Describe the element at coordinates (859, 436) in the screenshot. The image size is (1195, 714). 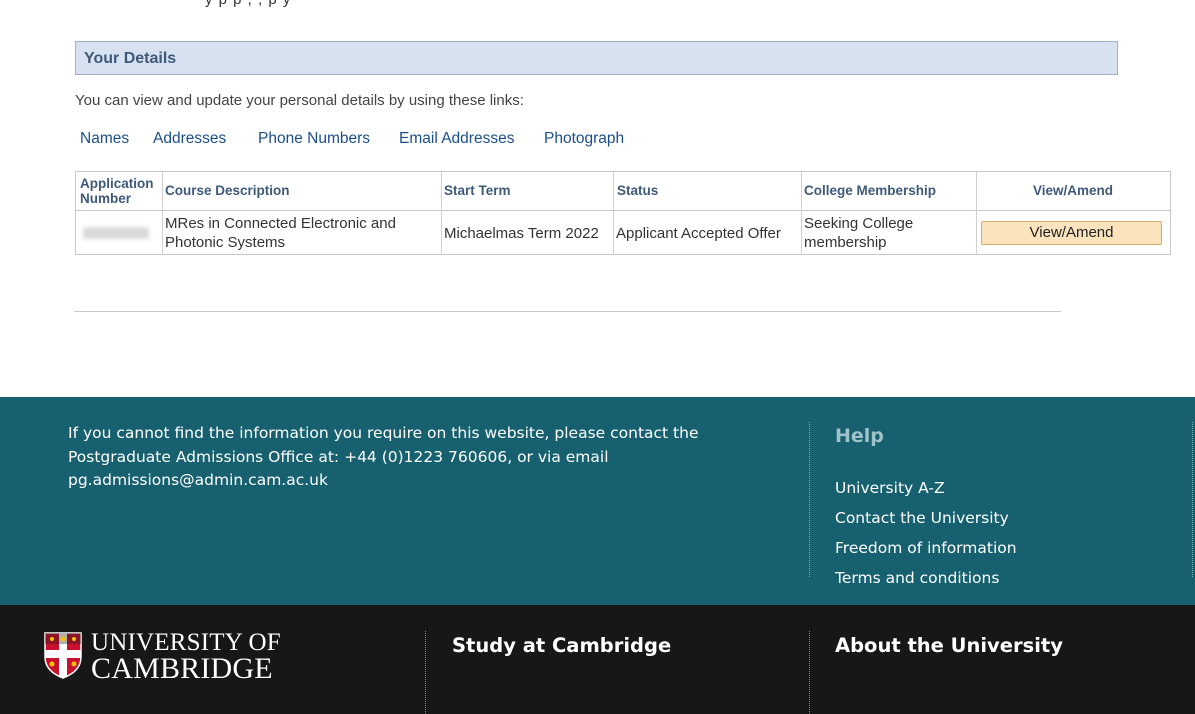
I see `help-heading: Help` at that location.